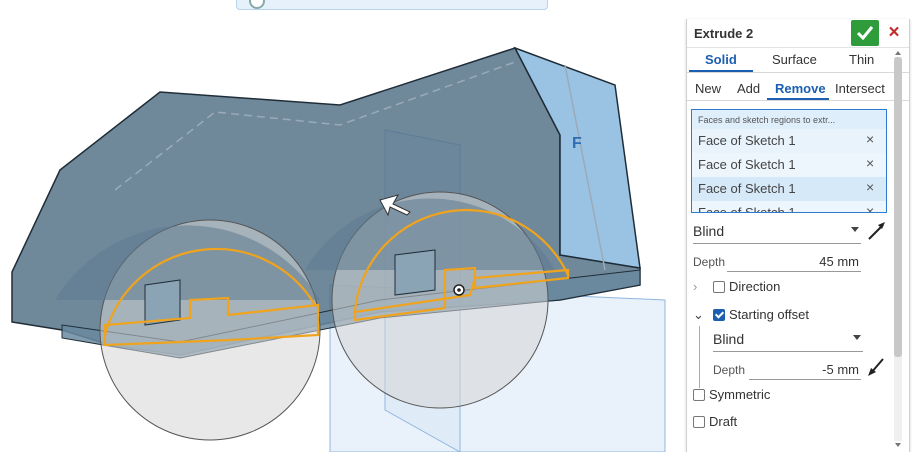  I want to click on draft-row: Draft, so click(791, 422).